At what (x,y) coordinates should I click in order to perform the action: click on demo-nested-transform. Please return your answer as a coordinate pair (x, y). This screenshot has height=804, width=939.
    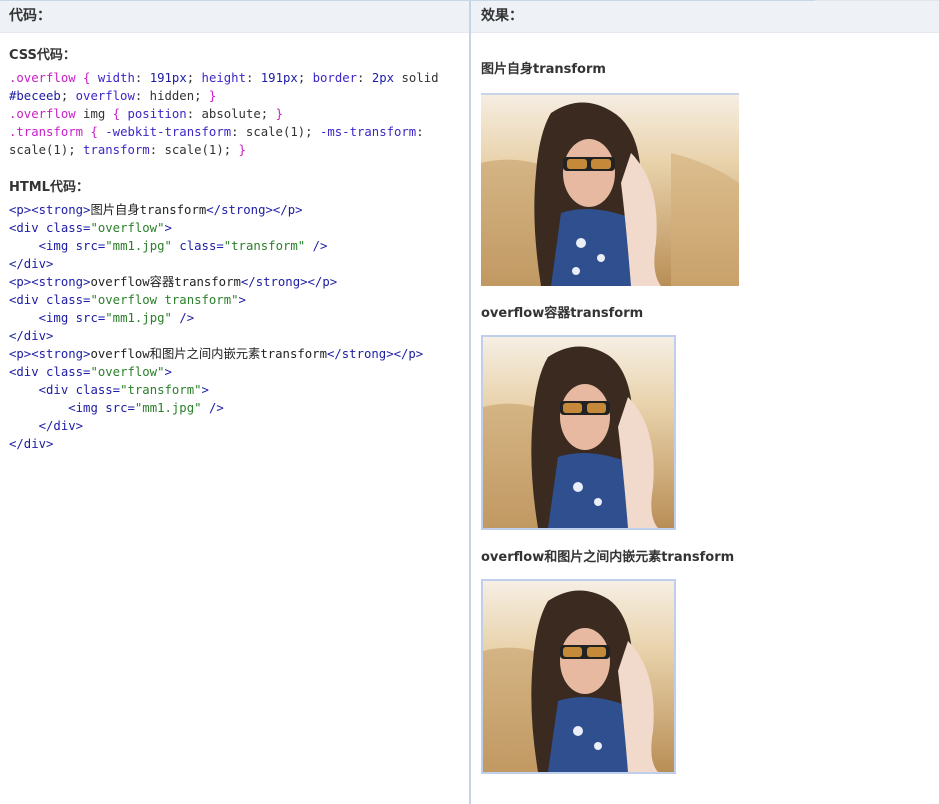
    Looking at the image, I should click on (578, 676).